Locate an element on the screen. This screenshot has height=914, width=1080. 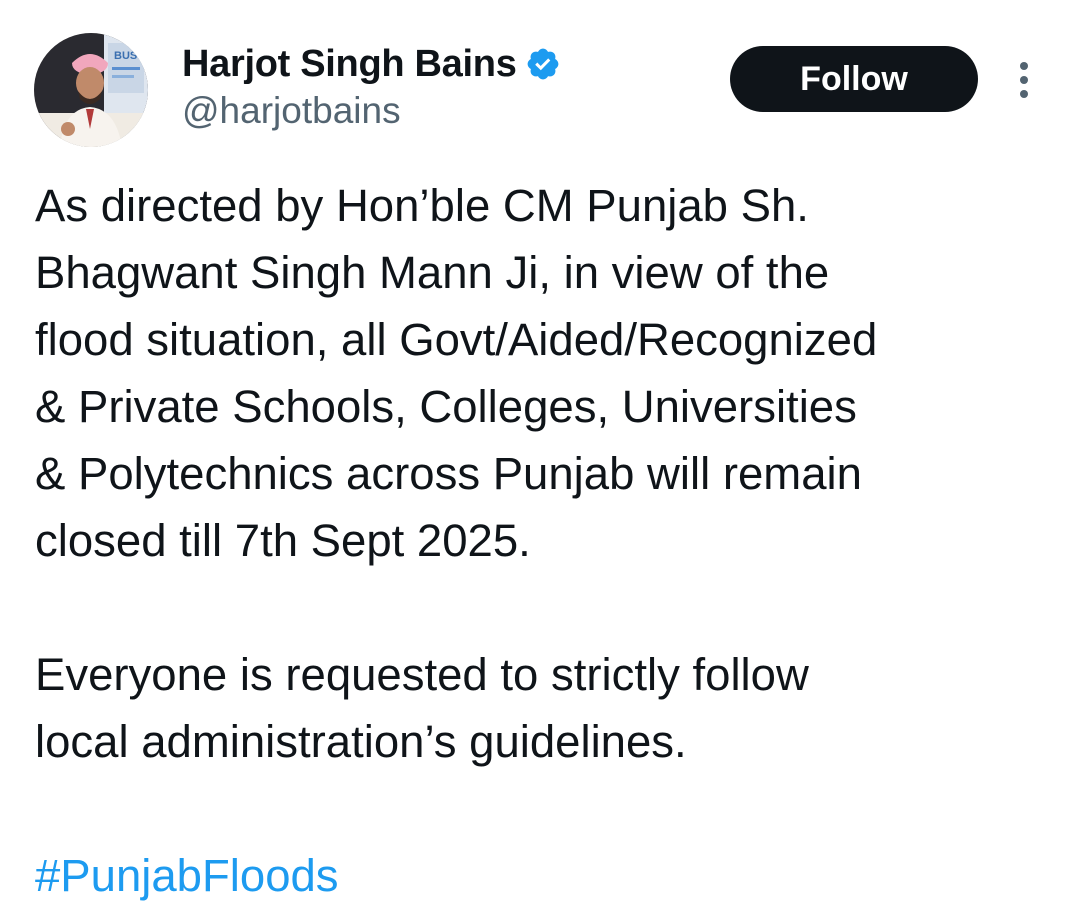
tweet-paragraph-3: #PunjabFloods is located at coordinates (545, 875).